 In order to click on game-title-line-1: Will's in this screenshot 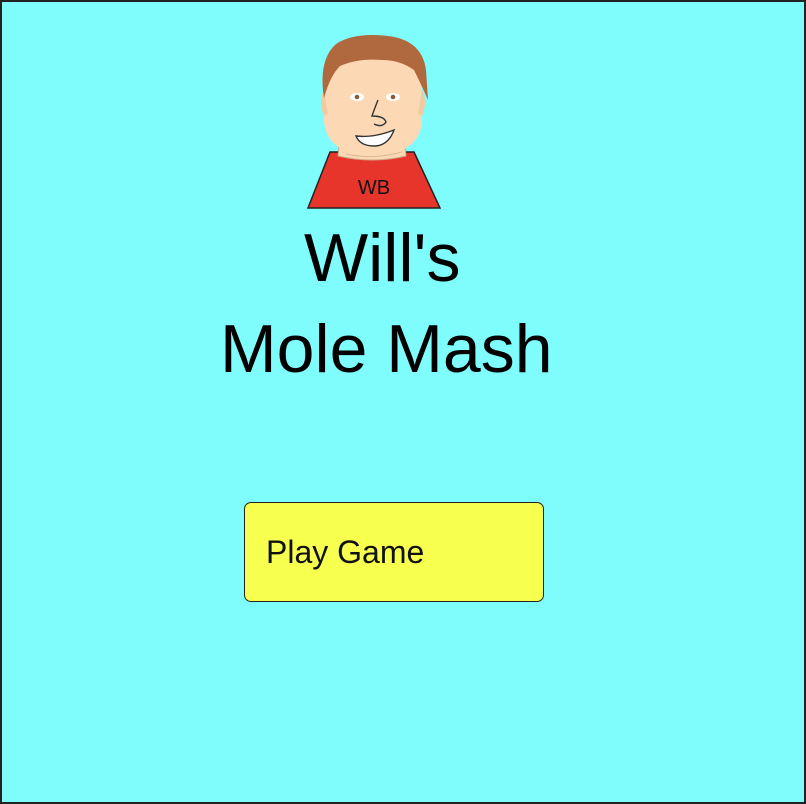, I will do `click(382, 258)`.